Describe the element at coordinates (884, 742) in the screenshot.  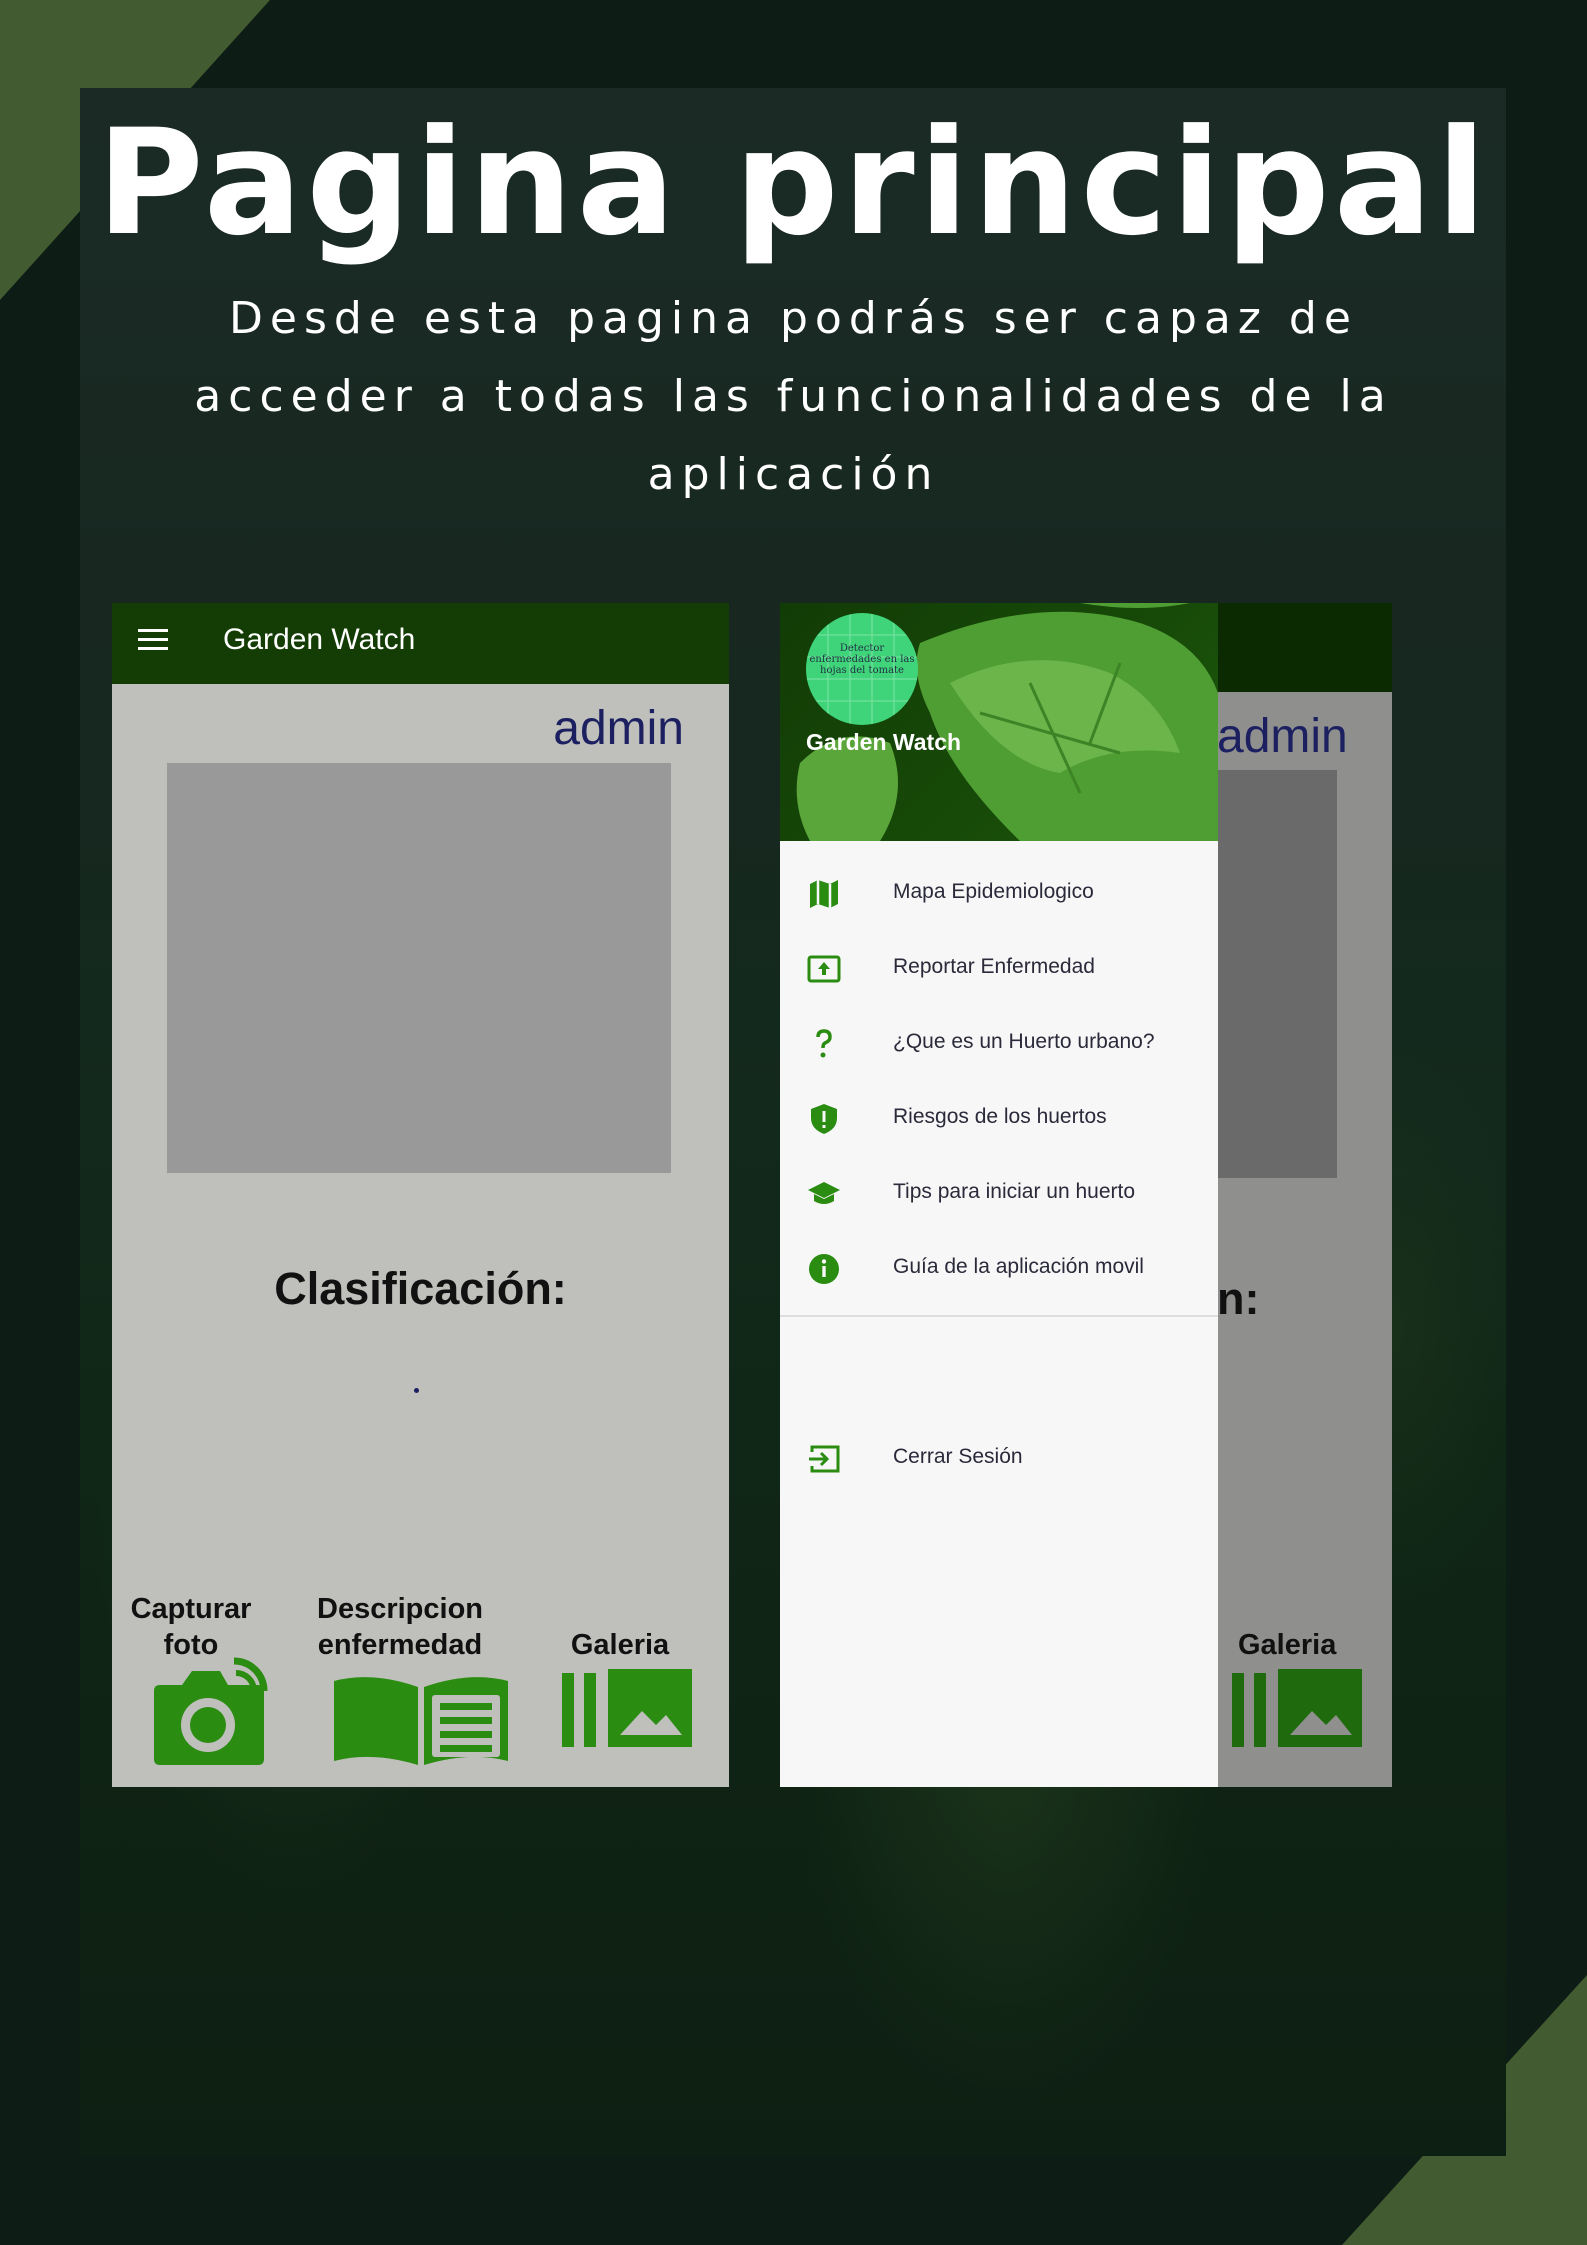
I see `drawer-app-title: Garden Watch` at that location.